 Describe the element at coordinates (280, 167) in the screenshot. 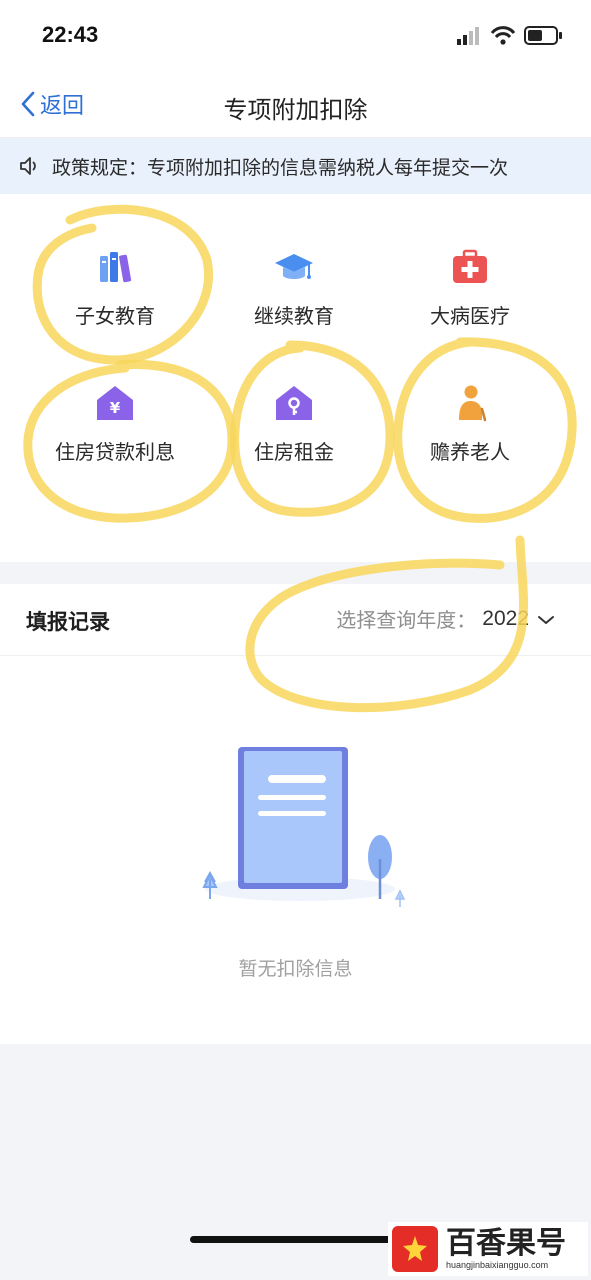

I see `notice-text: 政策规定：专项附加扣除的信息需纳税人每年提交一次` at that location.